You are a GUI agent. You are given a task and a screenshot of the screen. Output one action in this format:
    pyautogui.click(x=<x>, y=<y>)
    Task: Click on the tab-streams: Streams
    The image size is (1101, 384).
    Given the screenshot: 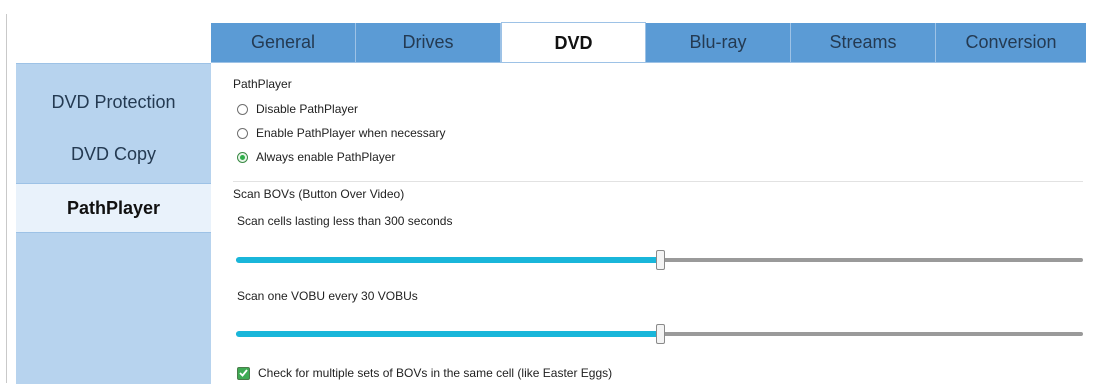 What is the action you would take?
    pyautogui.click(x=863, y=42)
    